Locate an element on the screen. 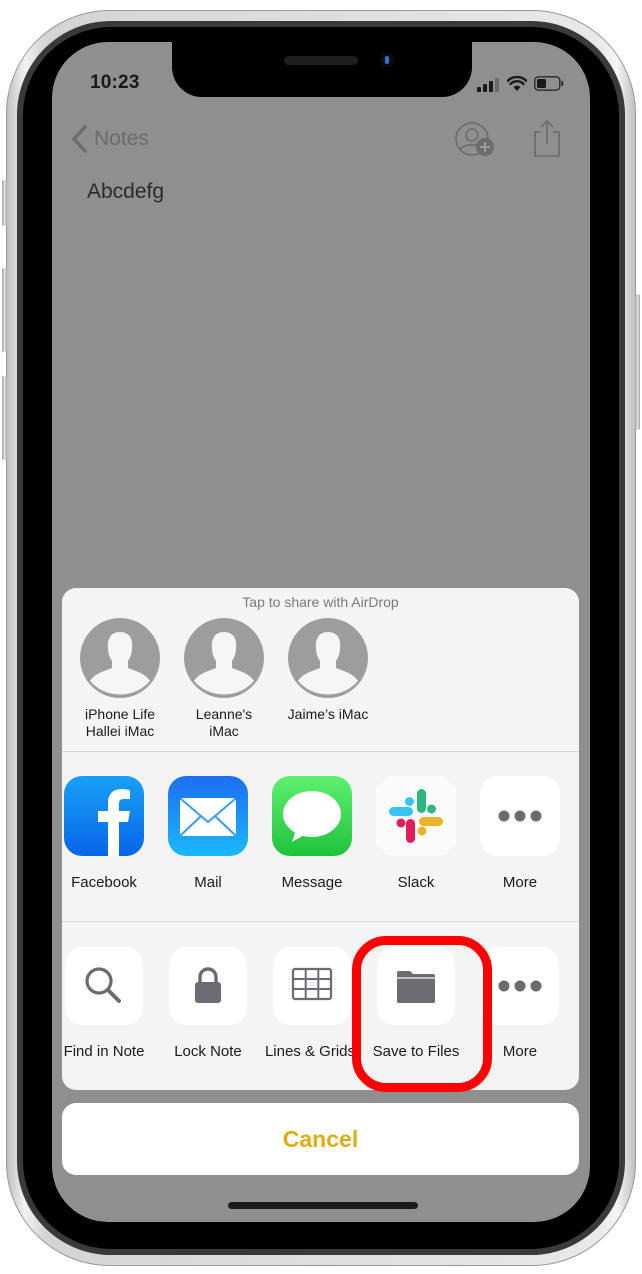 The height and width of the screenshot is (1274, 642). messages-icon is located at coordinates (312, 816).